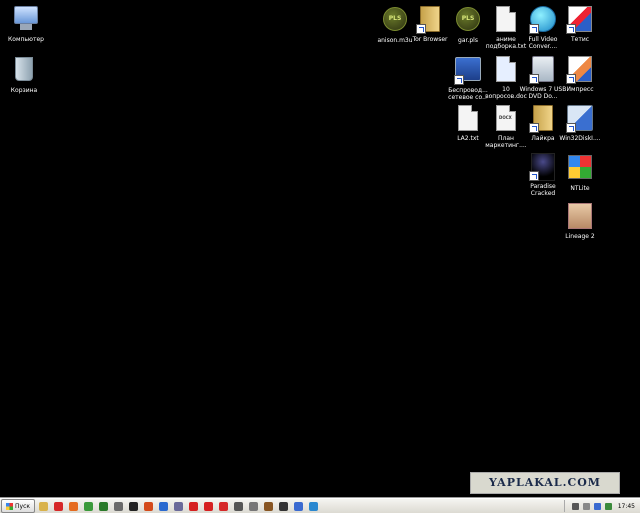 This screenshot has width=640, height=513. I want to click on network-connection-icon, so click(468, 71).